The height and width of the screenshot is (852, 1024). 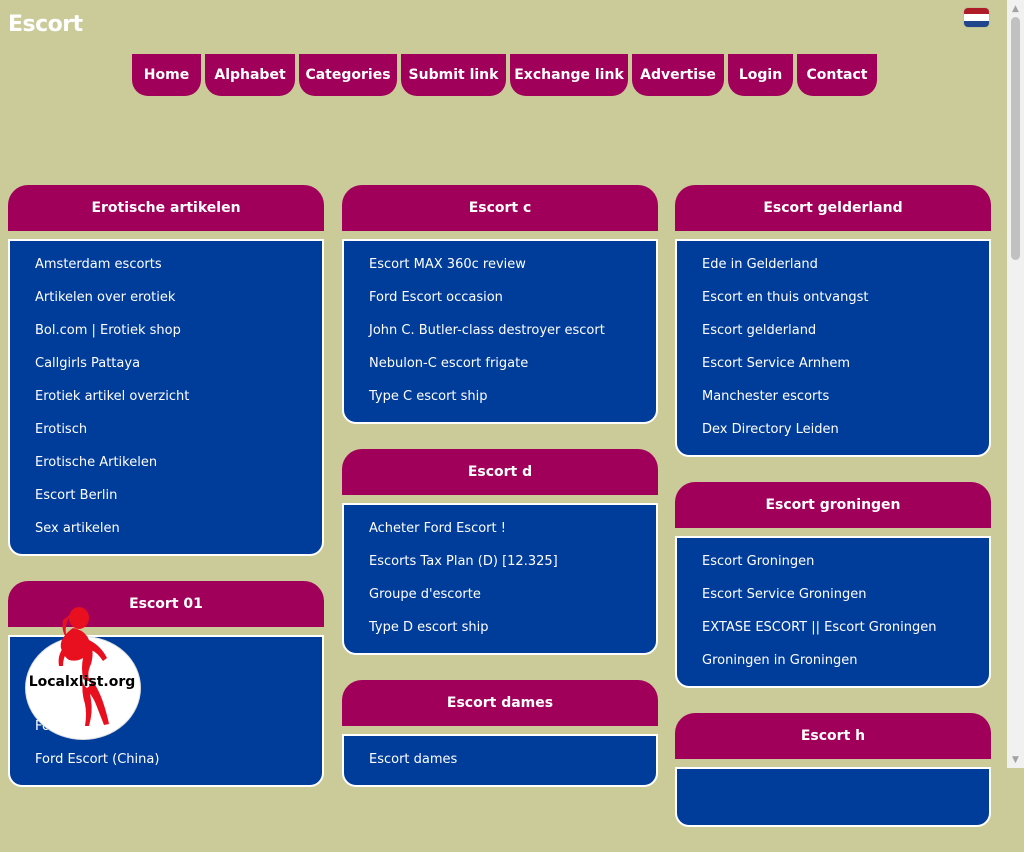 What do you see at coordinates (976, 17) in the screenshot?
I see `netherlands-flag-icon` at bounding box center [976, 17].